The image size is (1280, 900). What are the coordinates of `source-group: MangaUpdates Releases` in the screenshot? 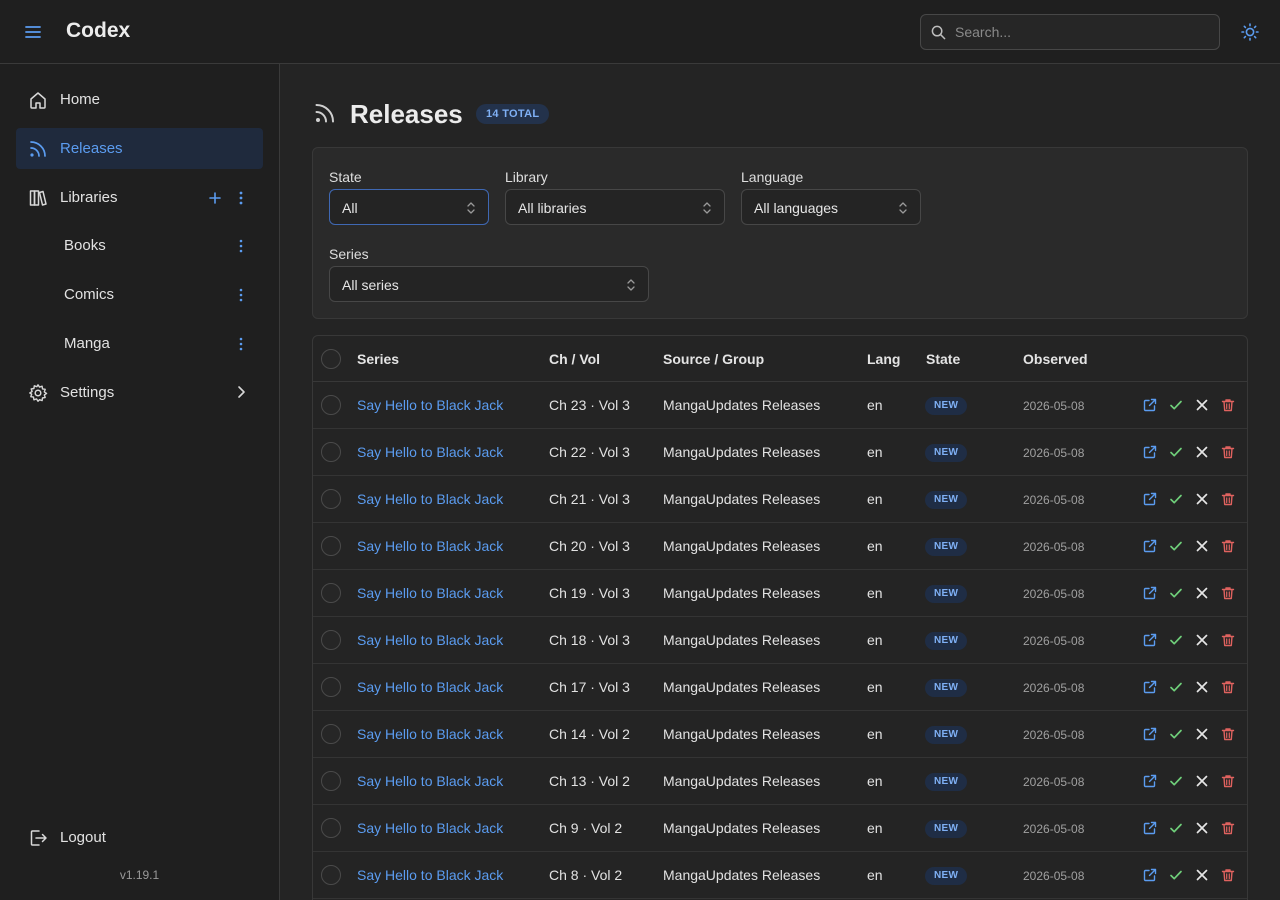 It's located at (742, 499).